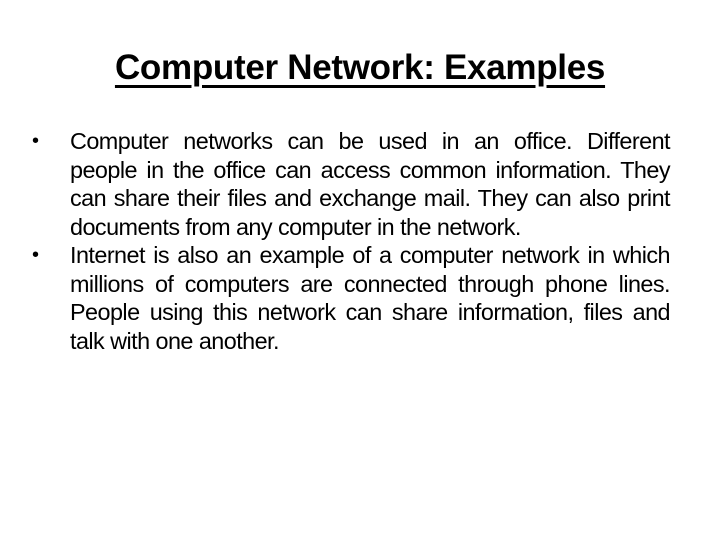 This screenshot has width=720, height=540. I want to click on slide-title-text: Computer Network: Examples, so click(360, 67).